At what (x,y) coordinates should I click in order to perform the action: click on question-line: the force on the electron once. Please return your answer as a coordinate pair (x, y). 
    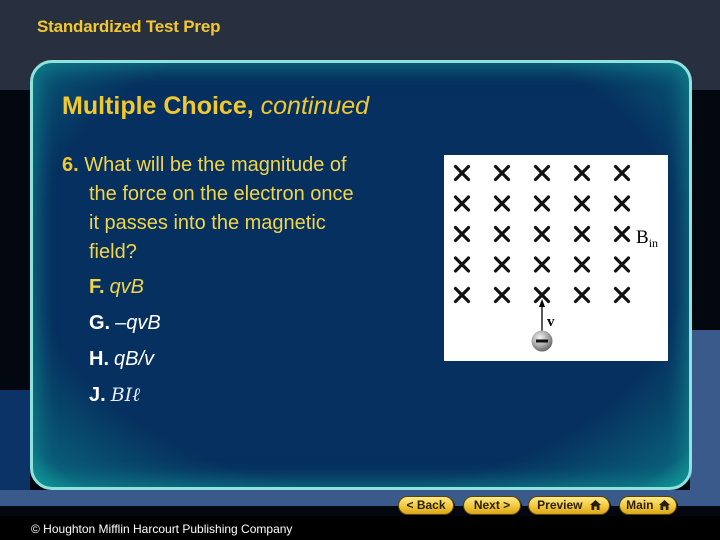
    Looking at the image, I should click on (221, 194).